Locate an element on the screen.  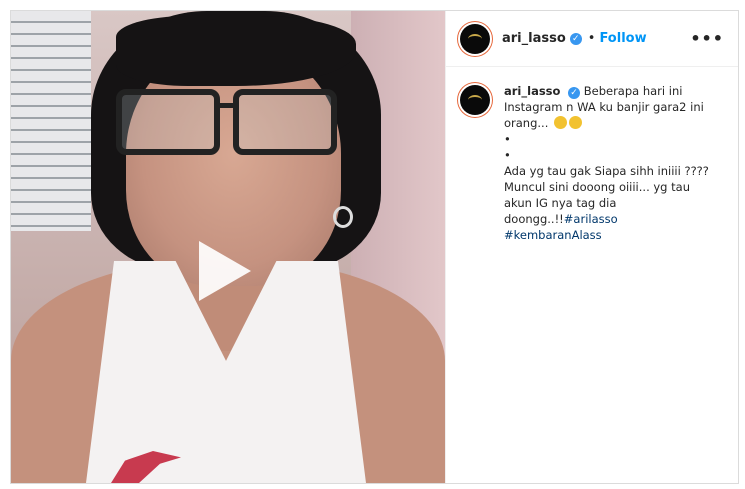
bangs is located at coordinates (236, 51).